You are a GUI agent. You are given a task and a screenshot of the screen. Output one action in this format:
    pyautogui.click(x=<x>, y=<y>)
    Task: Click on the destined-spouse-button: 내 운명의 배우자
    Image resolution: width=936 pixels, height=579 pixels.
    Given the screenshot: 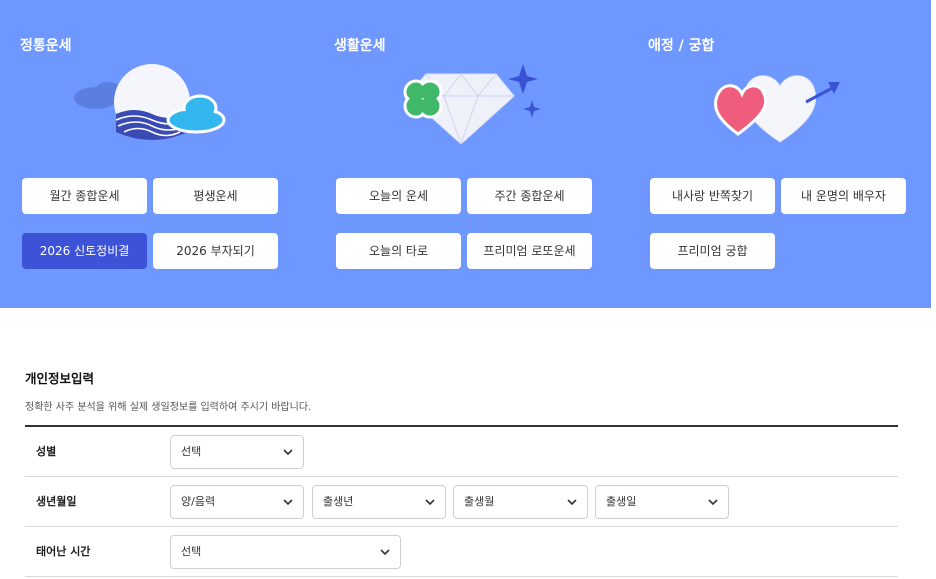 What is the action you would take?
    pyautogui.click(x=843, y=196)
    